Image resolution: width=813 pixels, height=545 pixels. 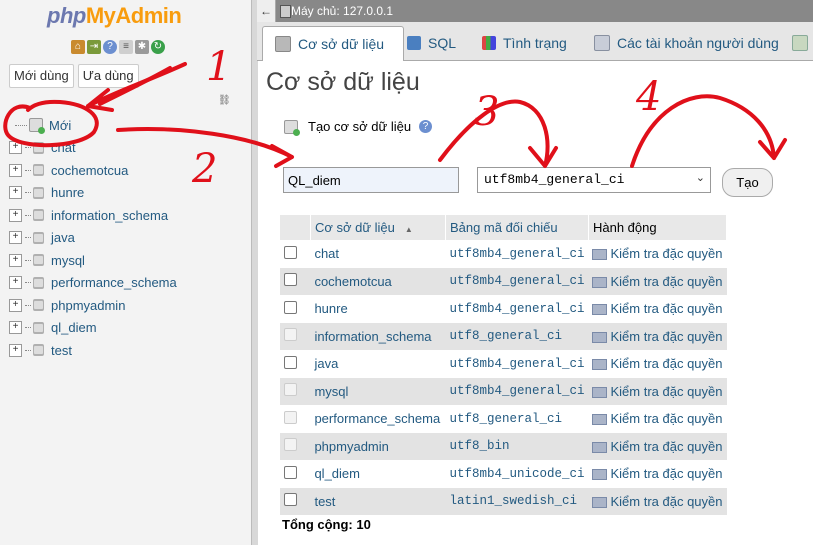 What do you see at coordinates (594, 180) in the screenshot?
I see `collation-select: utf8mb4_general_ci ⌄` at bounding box center [594, 180].